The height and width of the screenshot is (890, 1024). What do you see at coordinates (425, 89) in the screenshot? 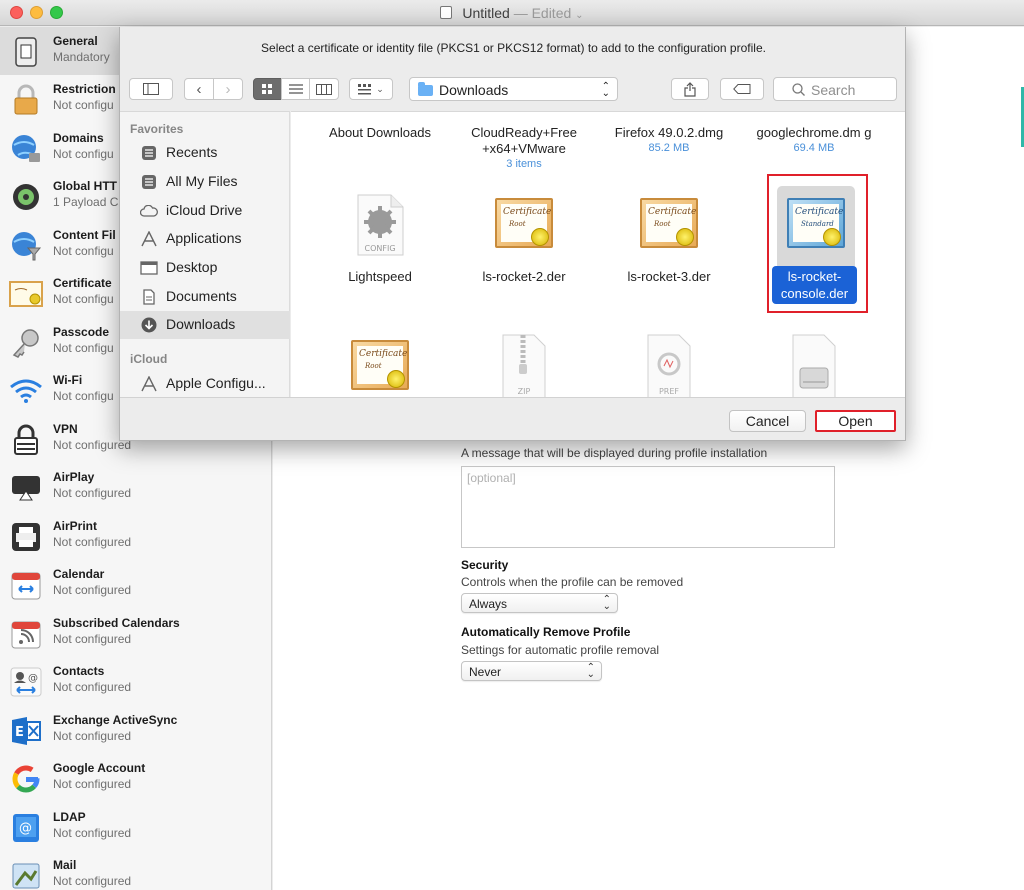
I see `folder-icon` at bounding box center [425, 89].